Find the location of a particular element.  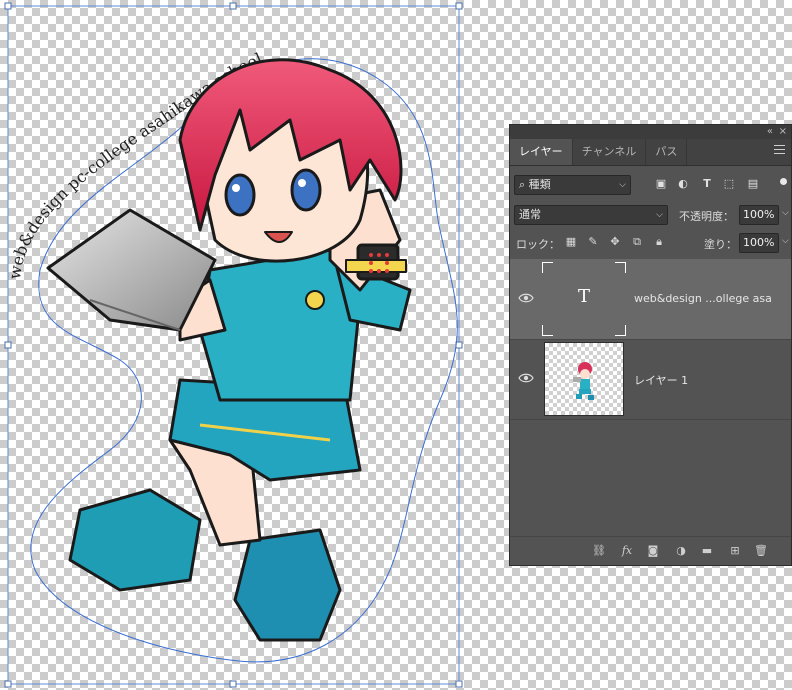

folder-icon: ▬ is located at coordinates (707, 551).